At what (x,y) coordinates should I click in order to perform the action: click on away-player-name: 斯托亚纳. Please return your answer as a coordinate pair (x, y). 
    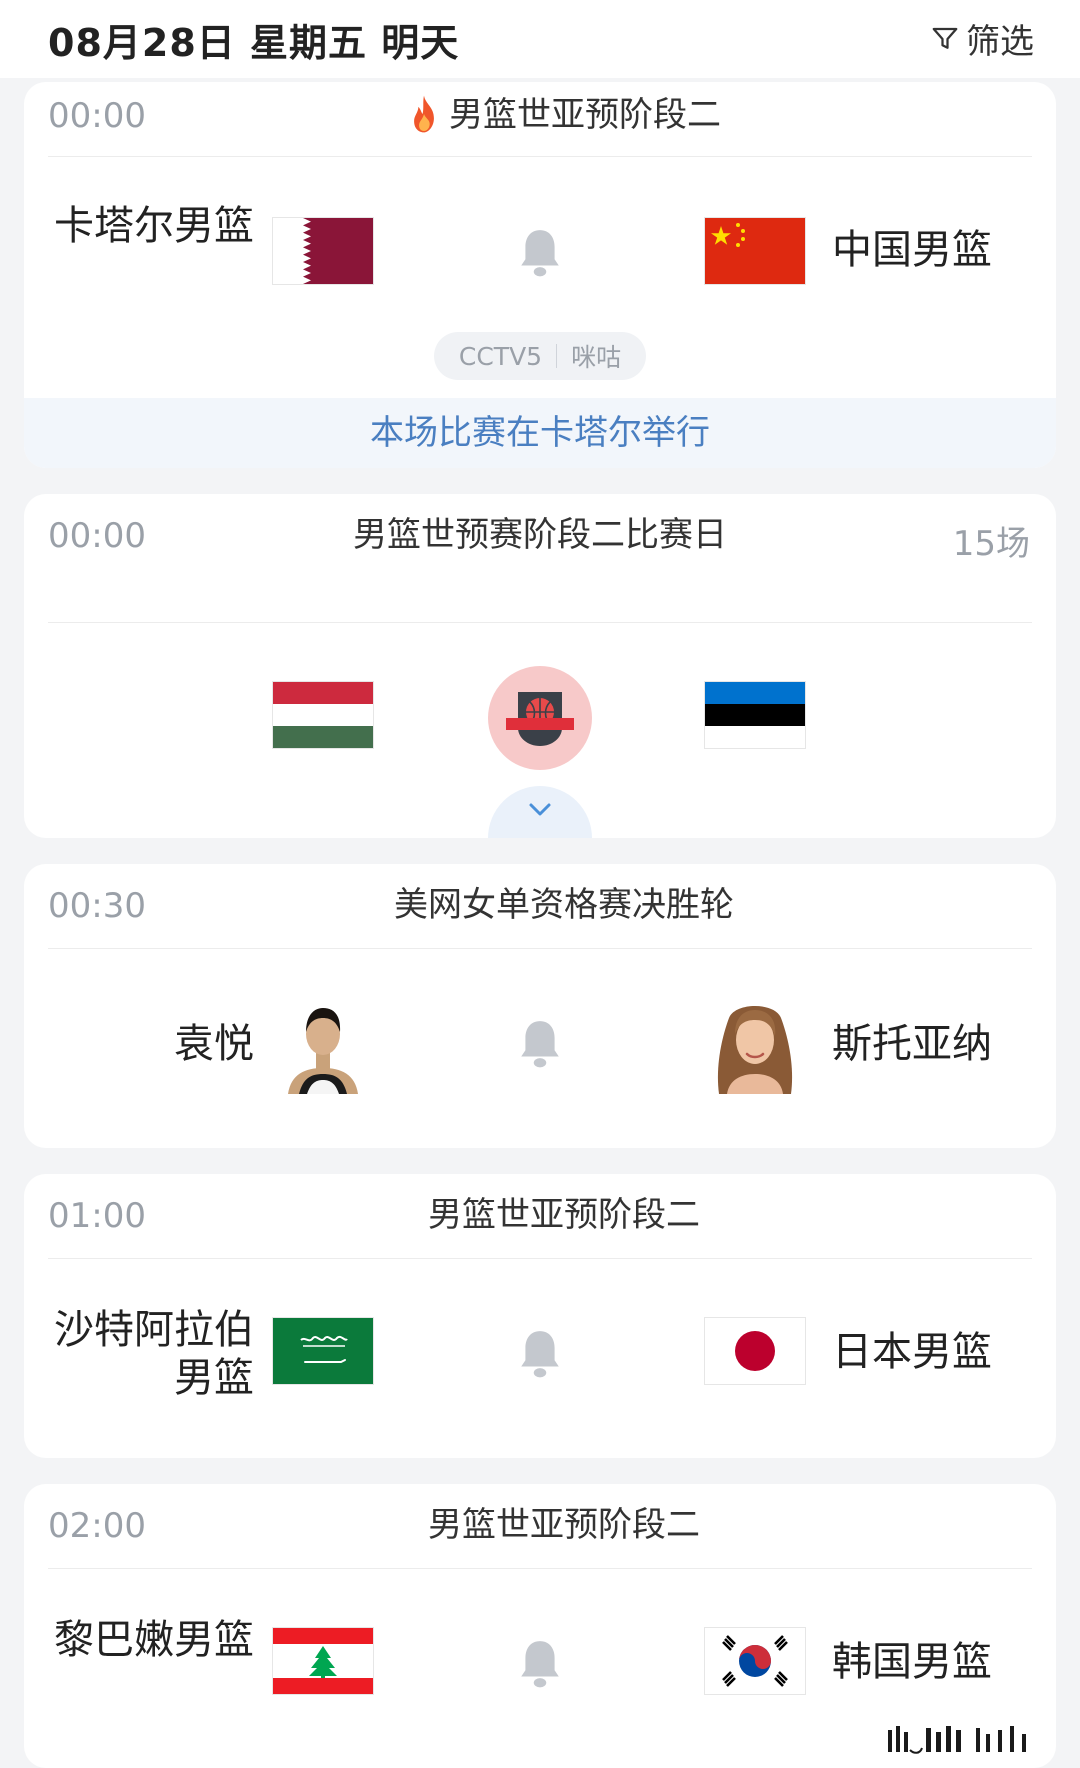
    Looking at the image, I should click on (912, 1044).